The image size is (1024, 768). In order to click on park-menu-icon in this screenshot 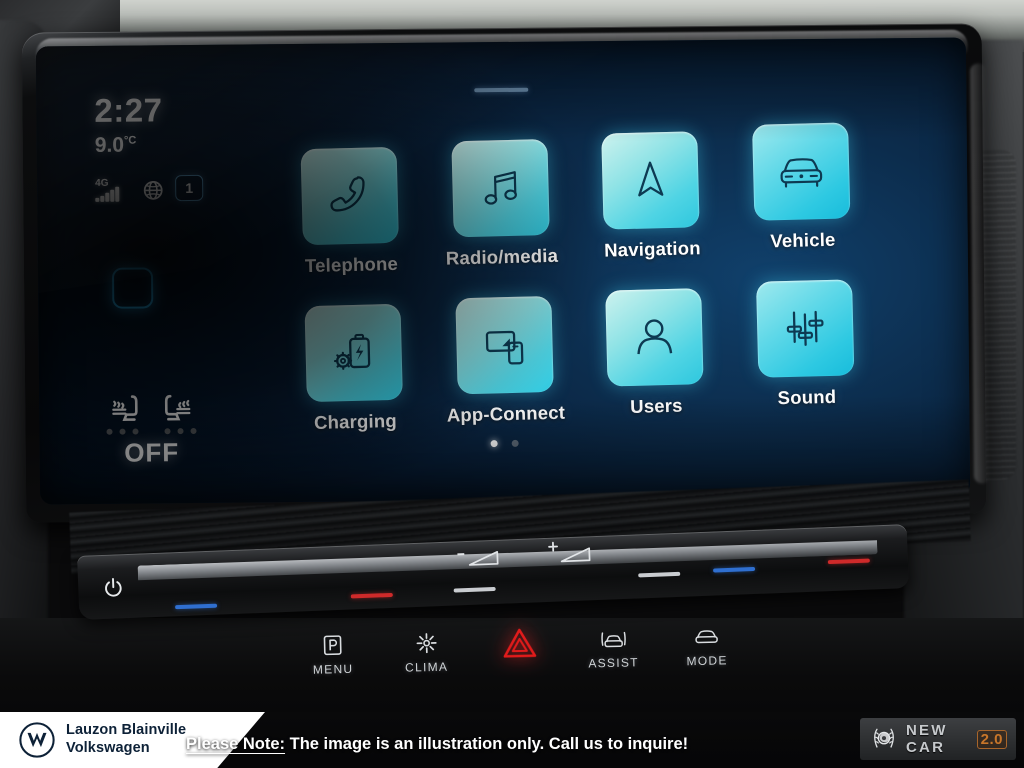, I will do `click(332, 645)`.